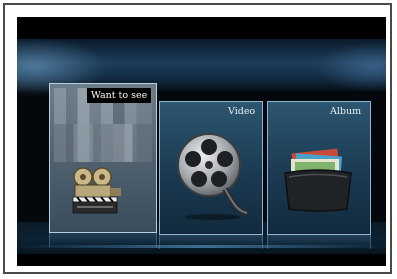  Describe the element at coordinates (201, 260) in the screenshot. I see `bottom-band` at that location.